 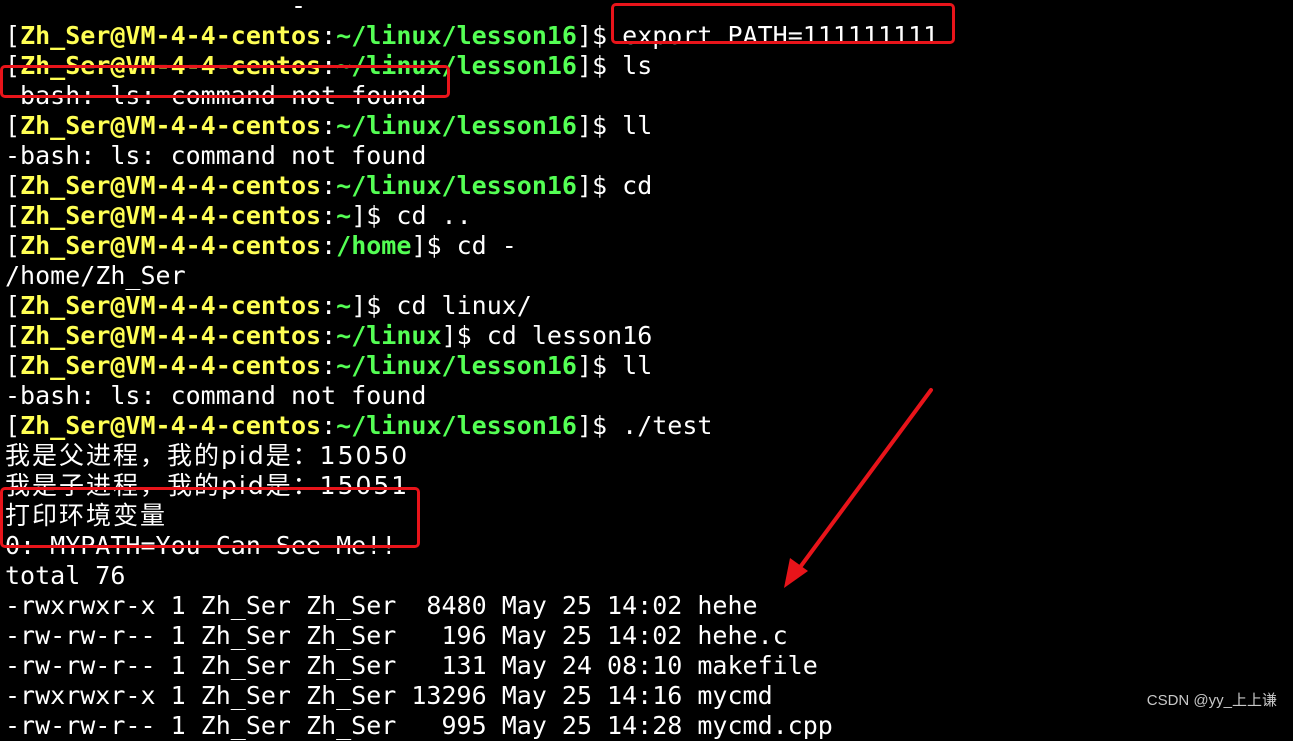 I want to click on command-text: ls, so click(x=637, y=65).